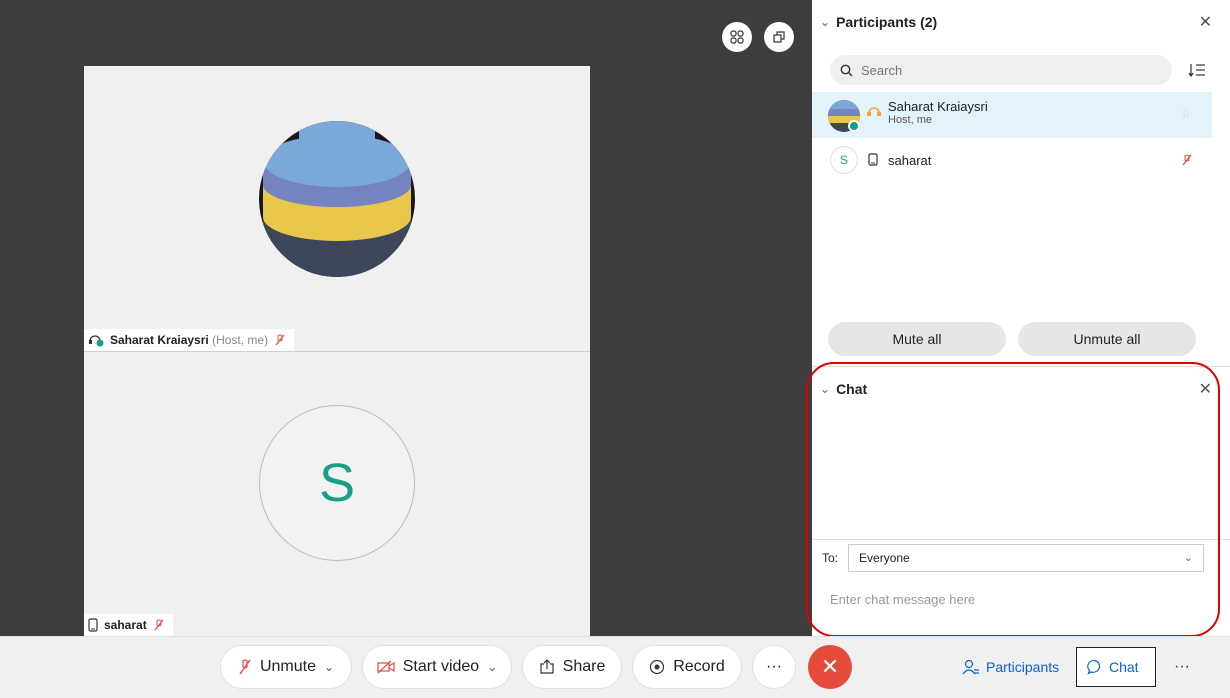  I want to click on more-panels-button: ···, so click(1182, 667).